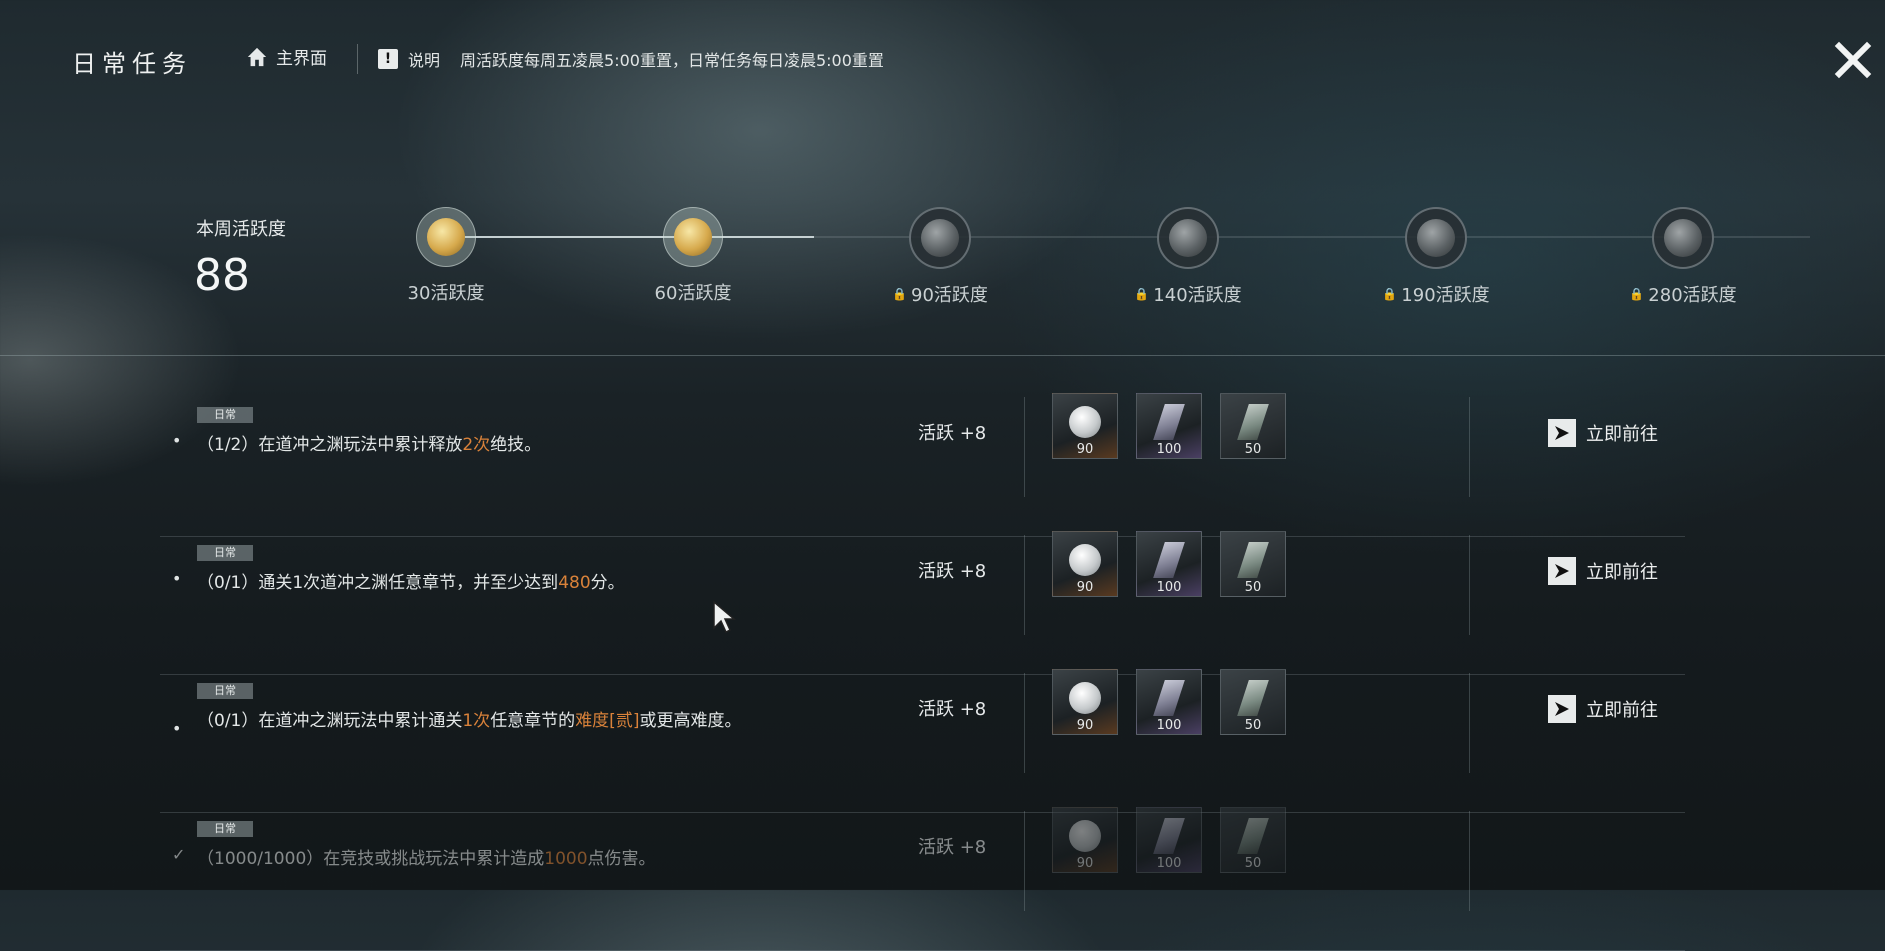  I want to click on task-highlight: 2次, so click(476, 445).